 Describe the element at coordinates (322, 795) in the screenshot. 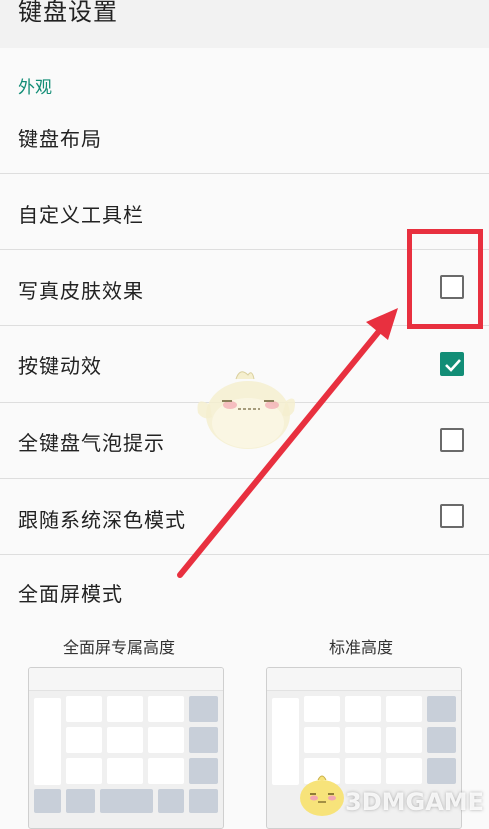

I see `watermark-mascot-icon` at that location.